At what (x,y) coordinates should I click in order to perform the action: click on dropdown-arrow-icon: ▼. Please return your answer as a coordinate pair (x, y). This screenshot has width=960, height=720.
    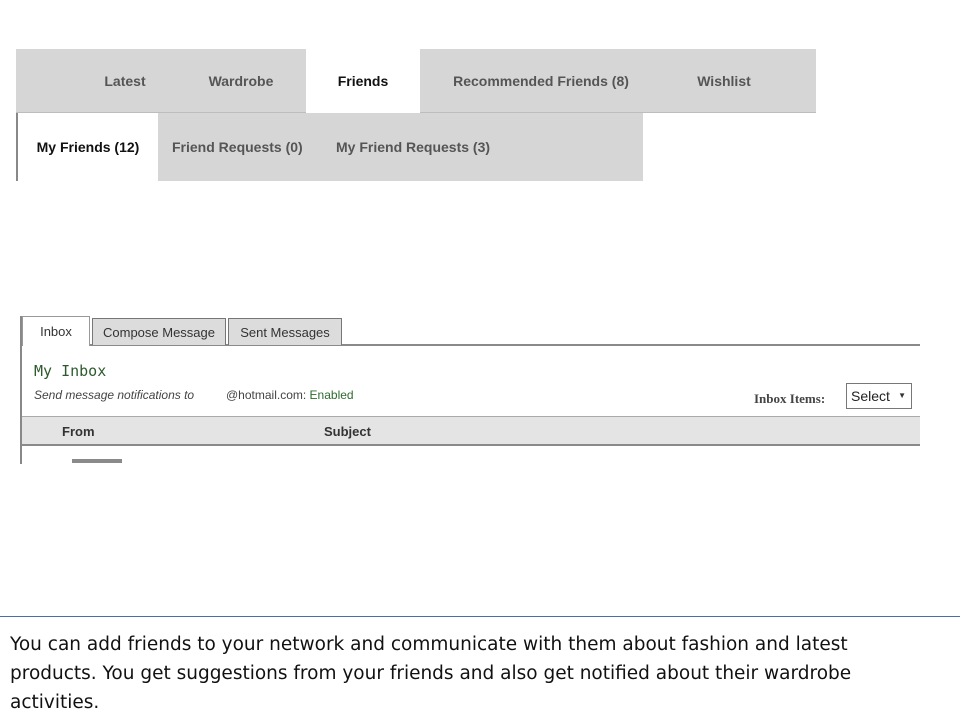
    Looking at the image, I should click on (902, 395).